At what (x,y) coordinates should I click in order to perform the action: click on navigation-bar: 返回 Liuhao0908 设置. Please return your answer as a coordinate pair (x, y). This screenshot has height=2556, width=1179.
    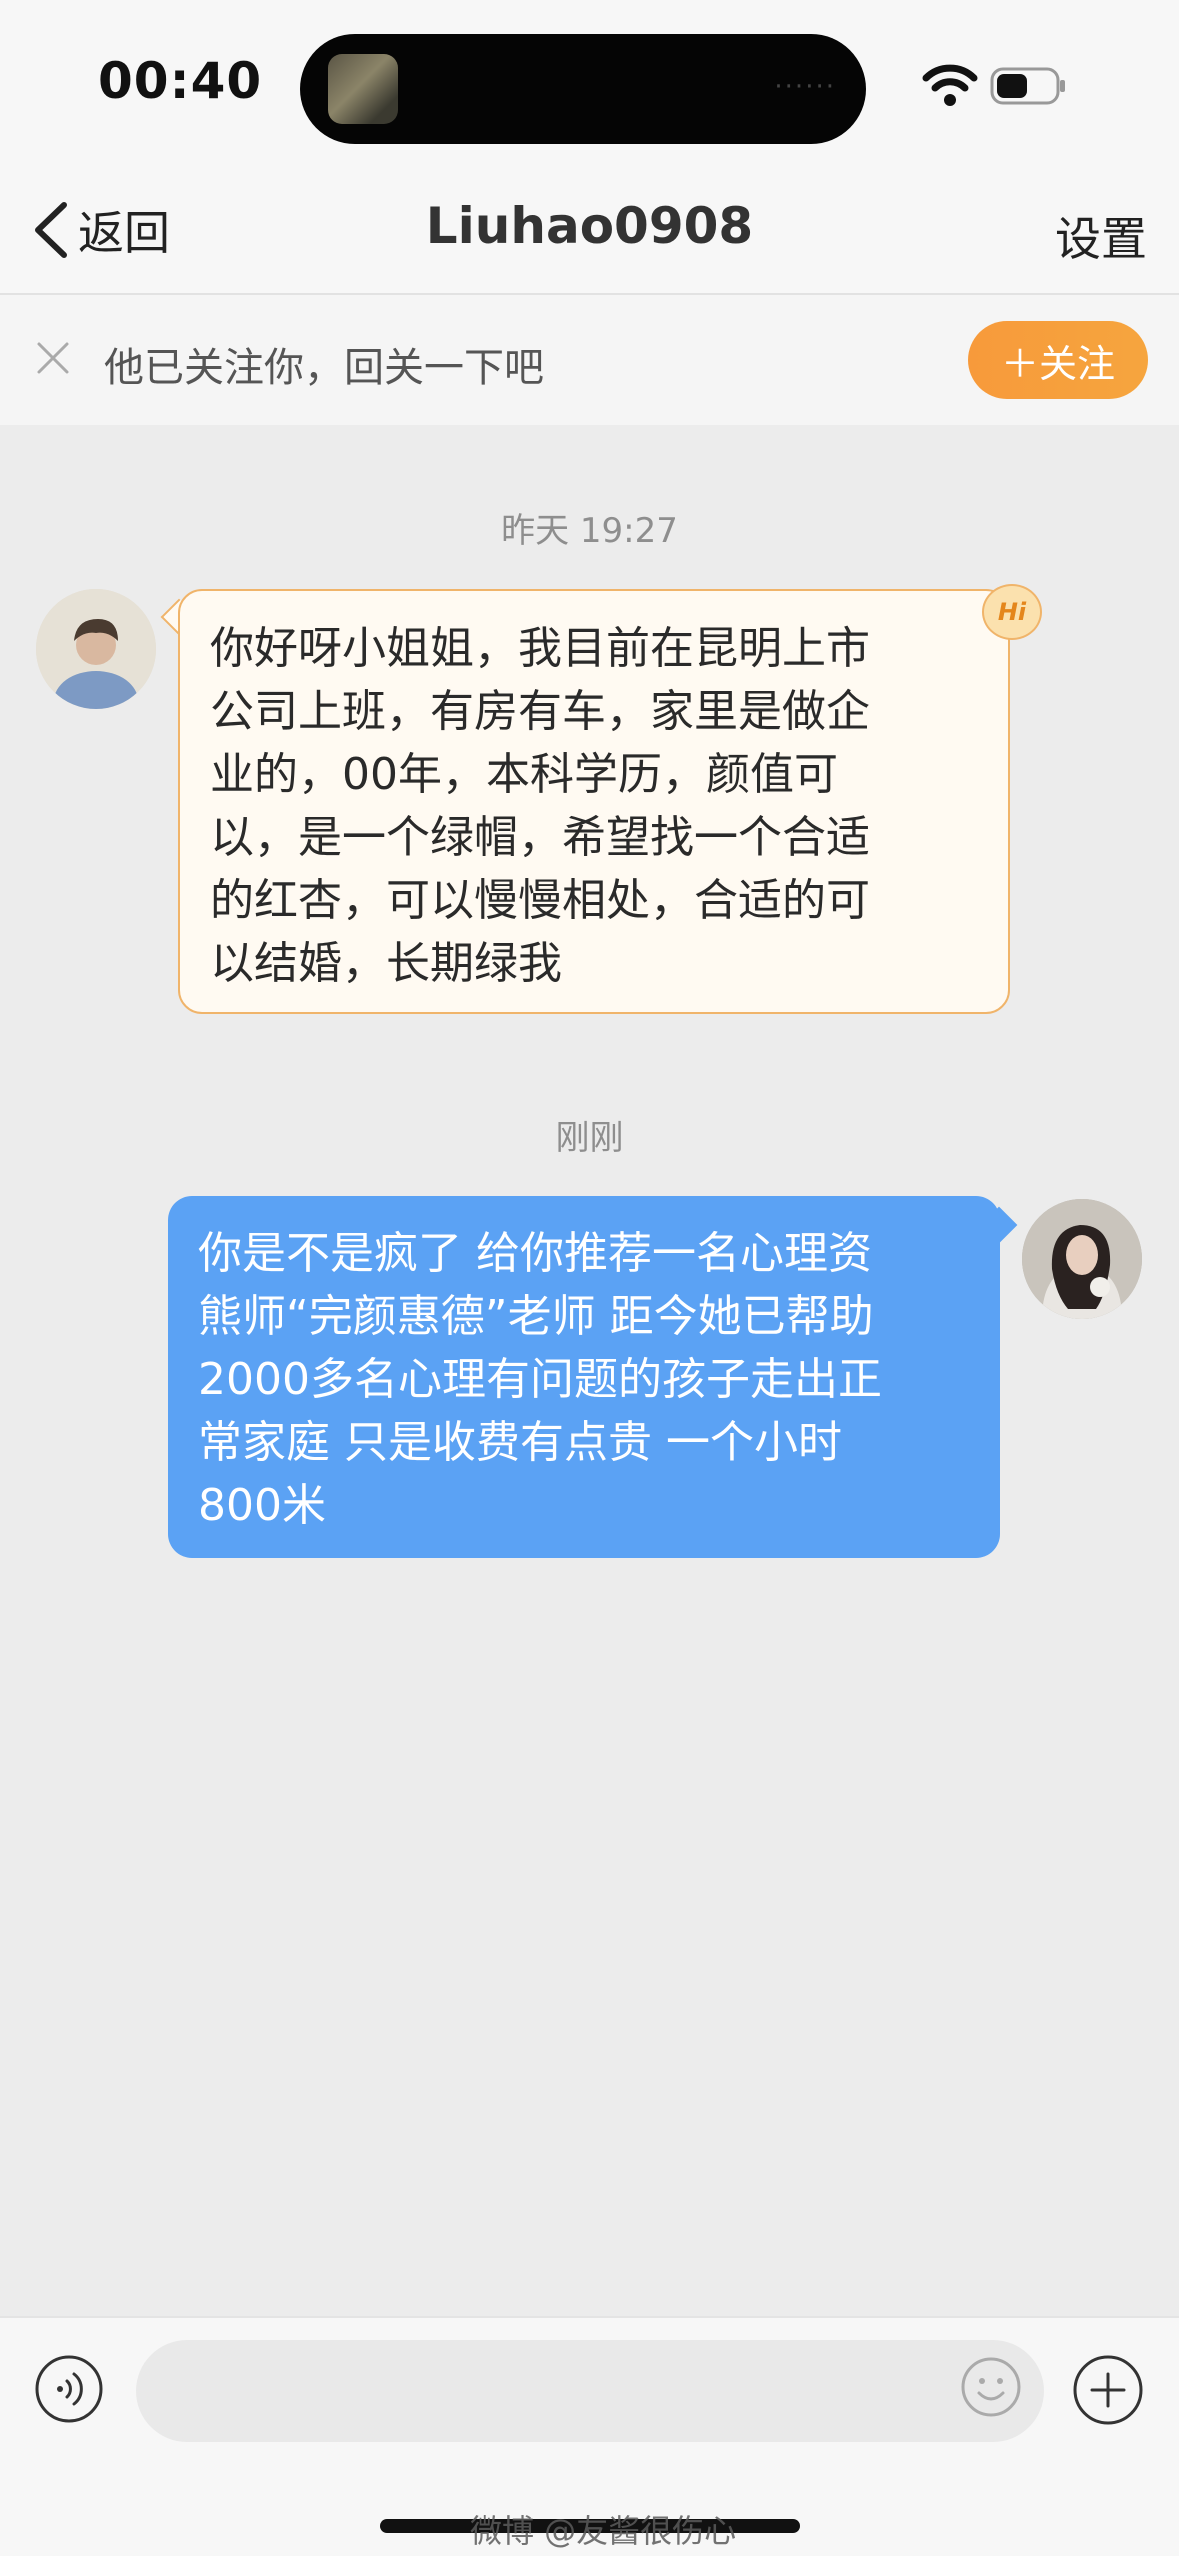
    Looking at the image, I should click on (589, 230).